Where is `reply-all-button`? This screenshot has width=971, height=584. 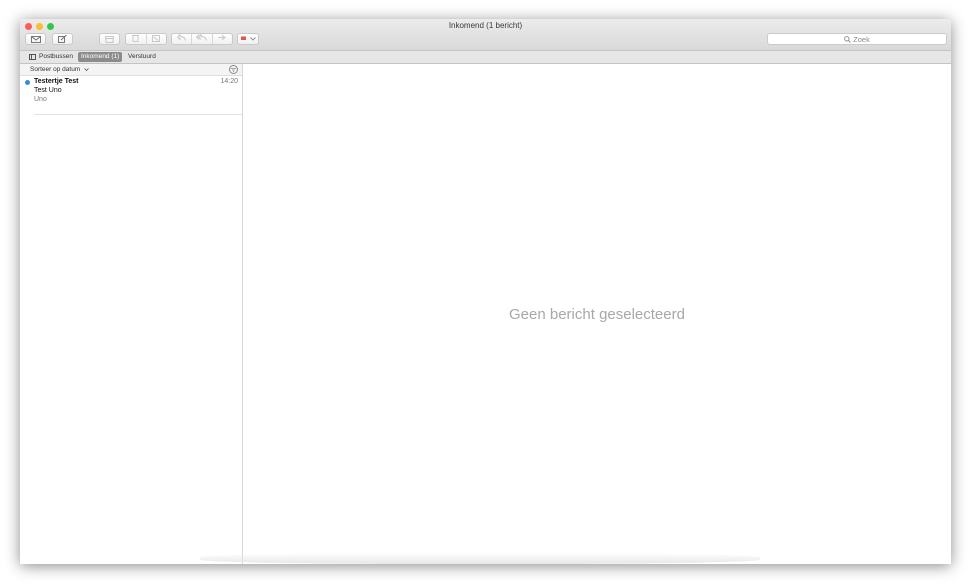 reply-all-button is located at coordinates (201, 38).